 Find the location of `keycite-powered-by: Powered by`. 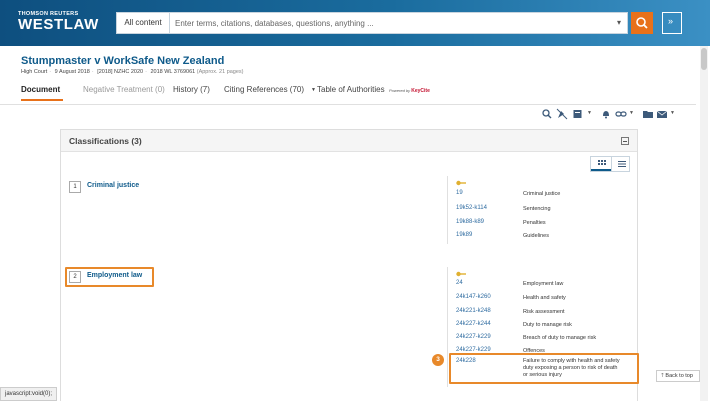

keycite-powered-by: Powered by is located at coordinates (400, 90).